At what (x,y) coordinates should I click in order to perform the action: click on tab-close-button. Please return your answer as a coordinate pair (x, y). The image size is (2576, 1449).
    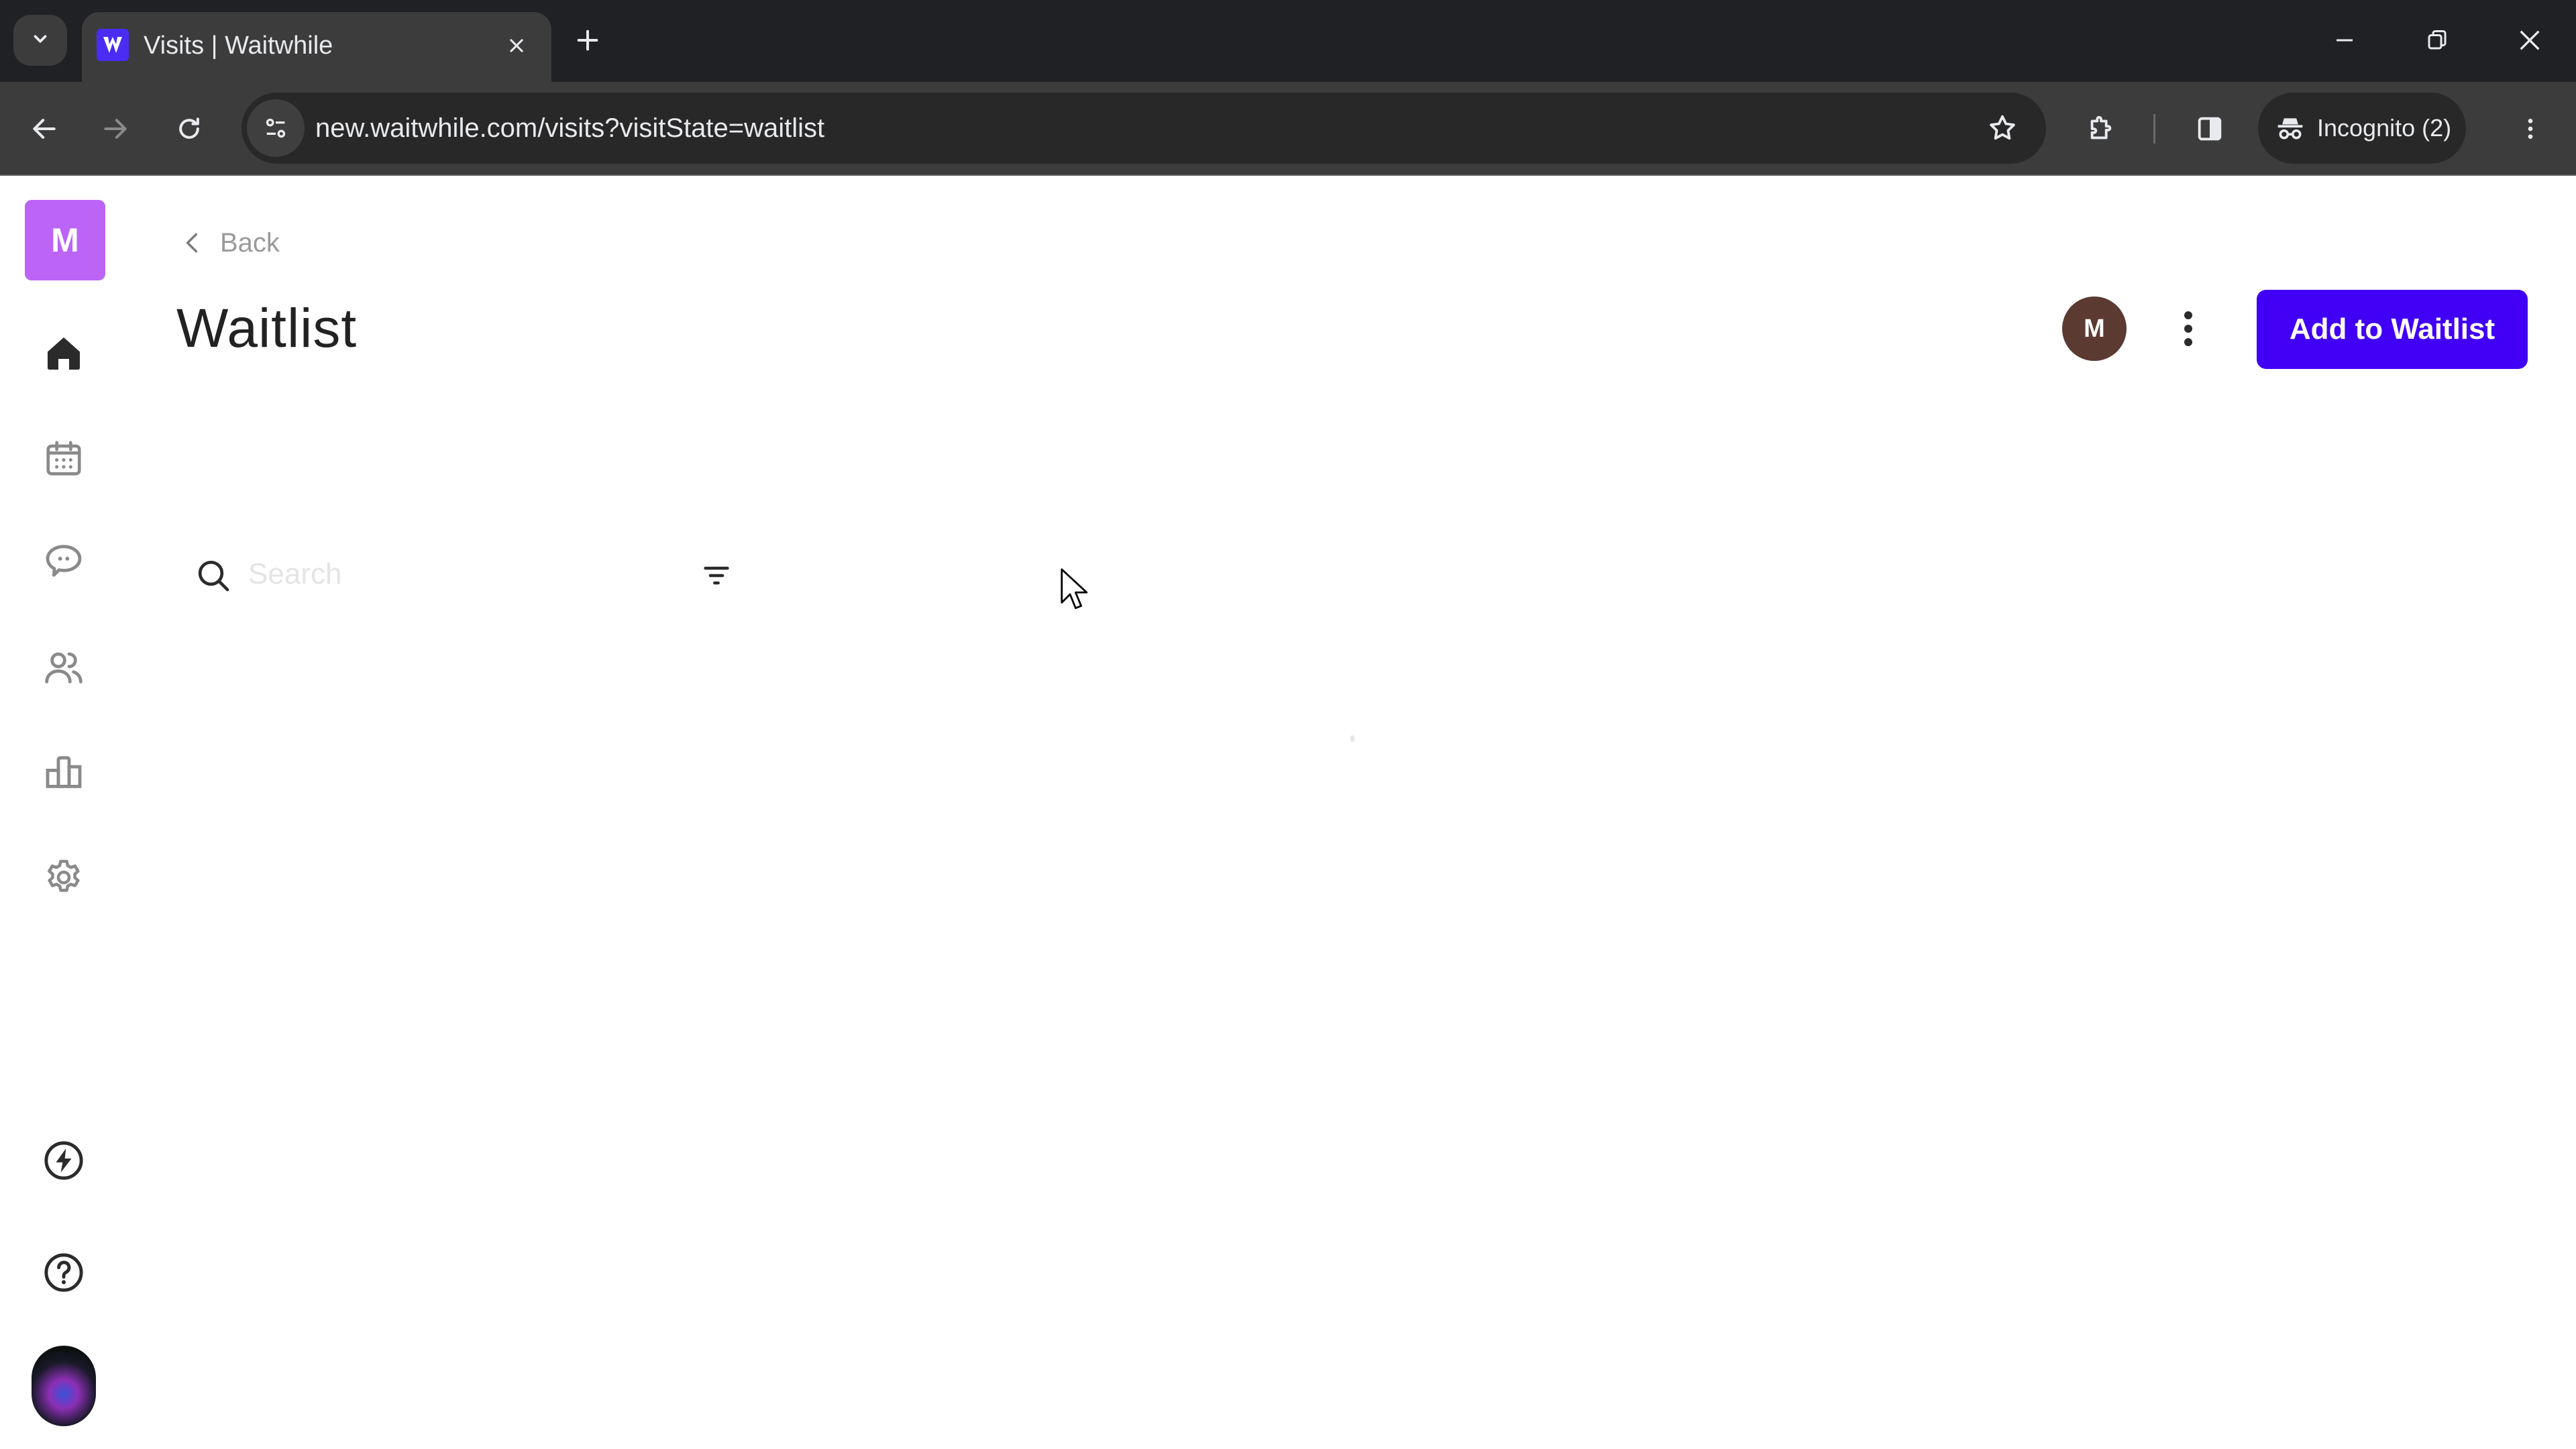
    Looking at the image, I should click on (516, 45).